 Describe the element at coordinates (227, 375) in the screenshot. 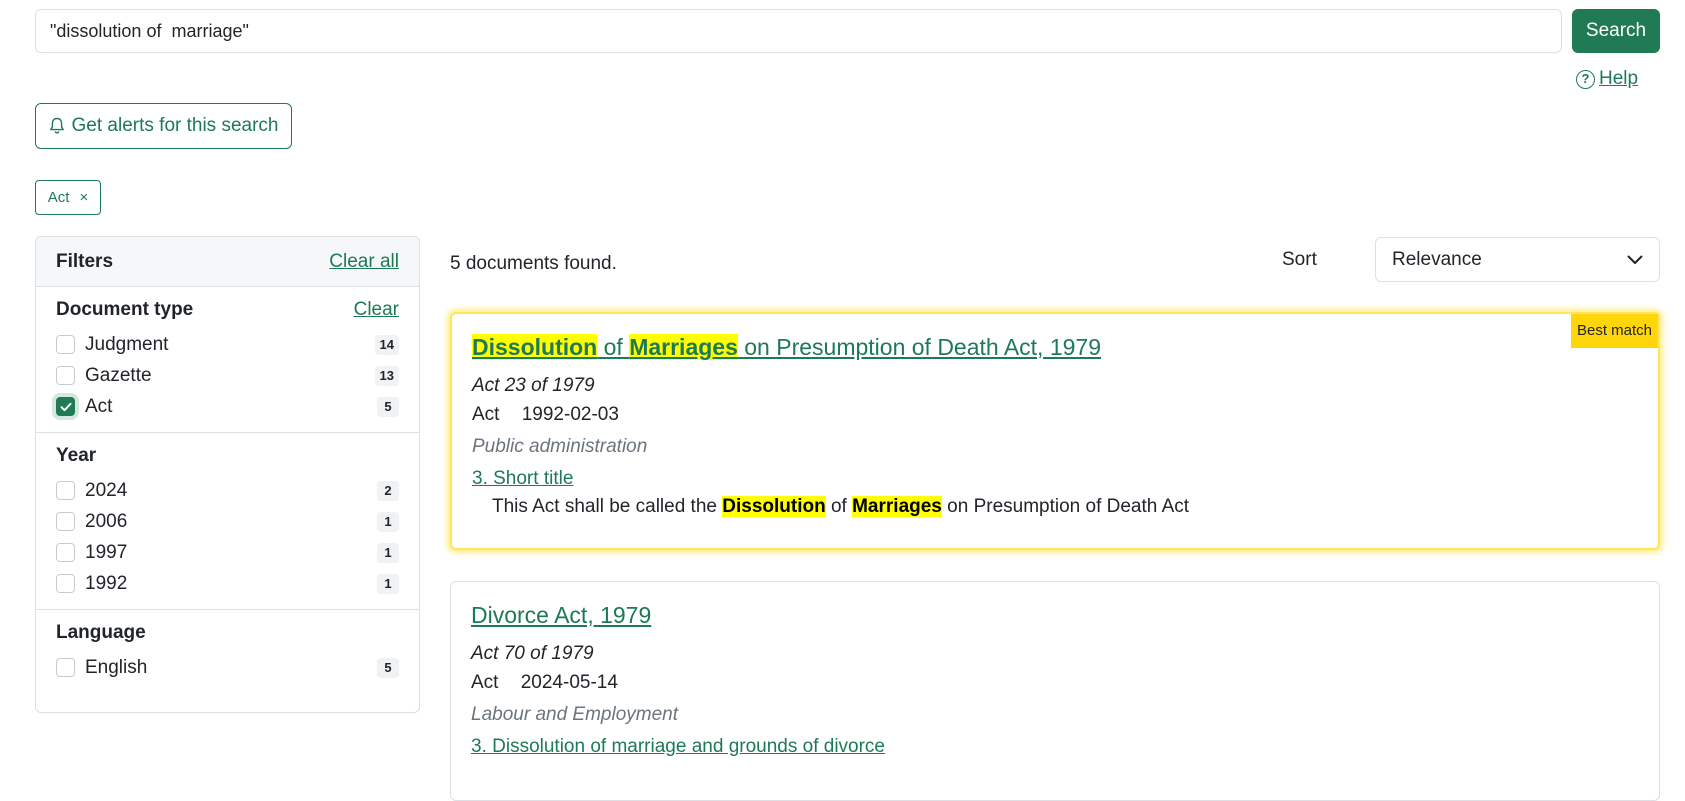

I see `filter-option-gazette: Gazette 13` at that location.